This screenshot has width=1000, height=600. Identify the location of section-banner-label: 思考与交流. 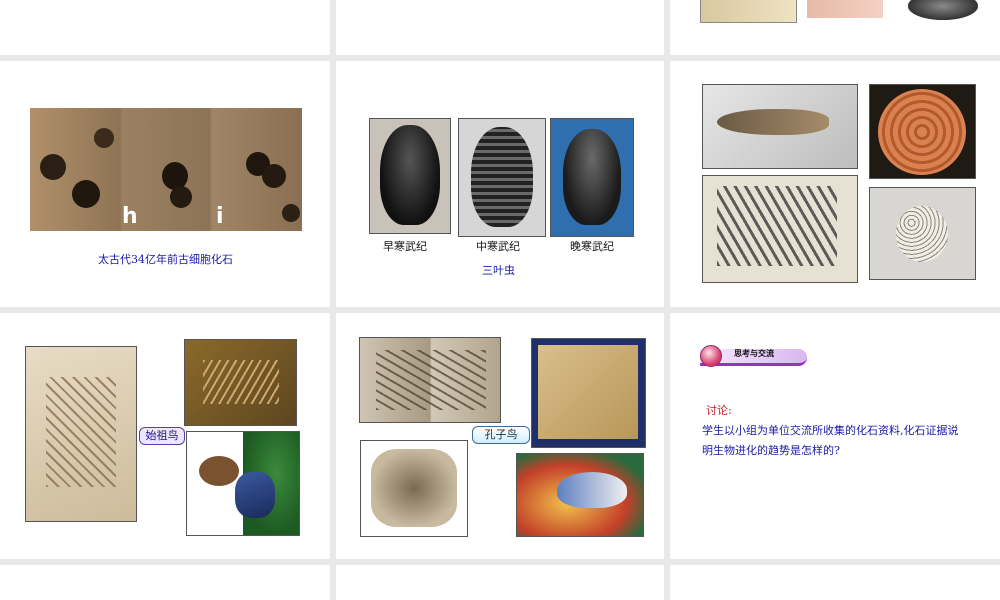
(754, 353).